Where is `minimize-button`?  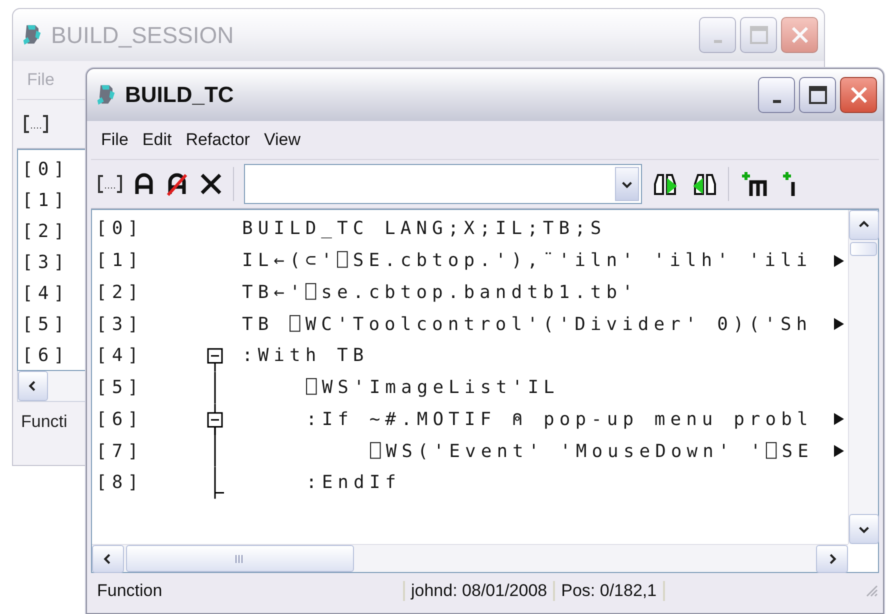
minimize-button is located at coordinates (776, 95).